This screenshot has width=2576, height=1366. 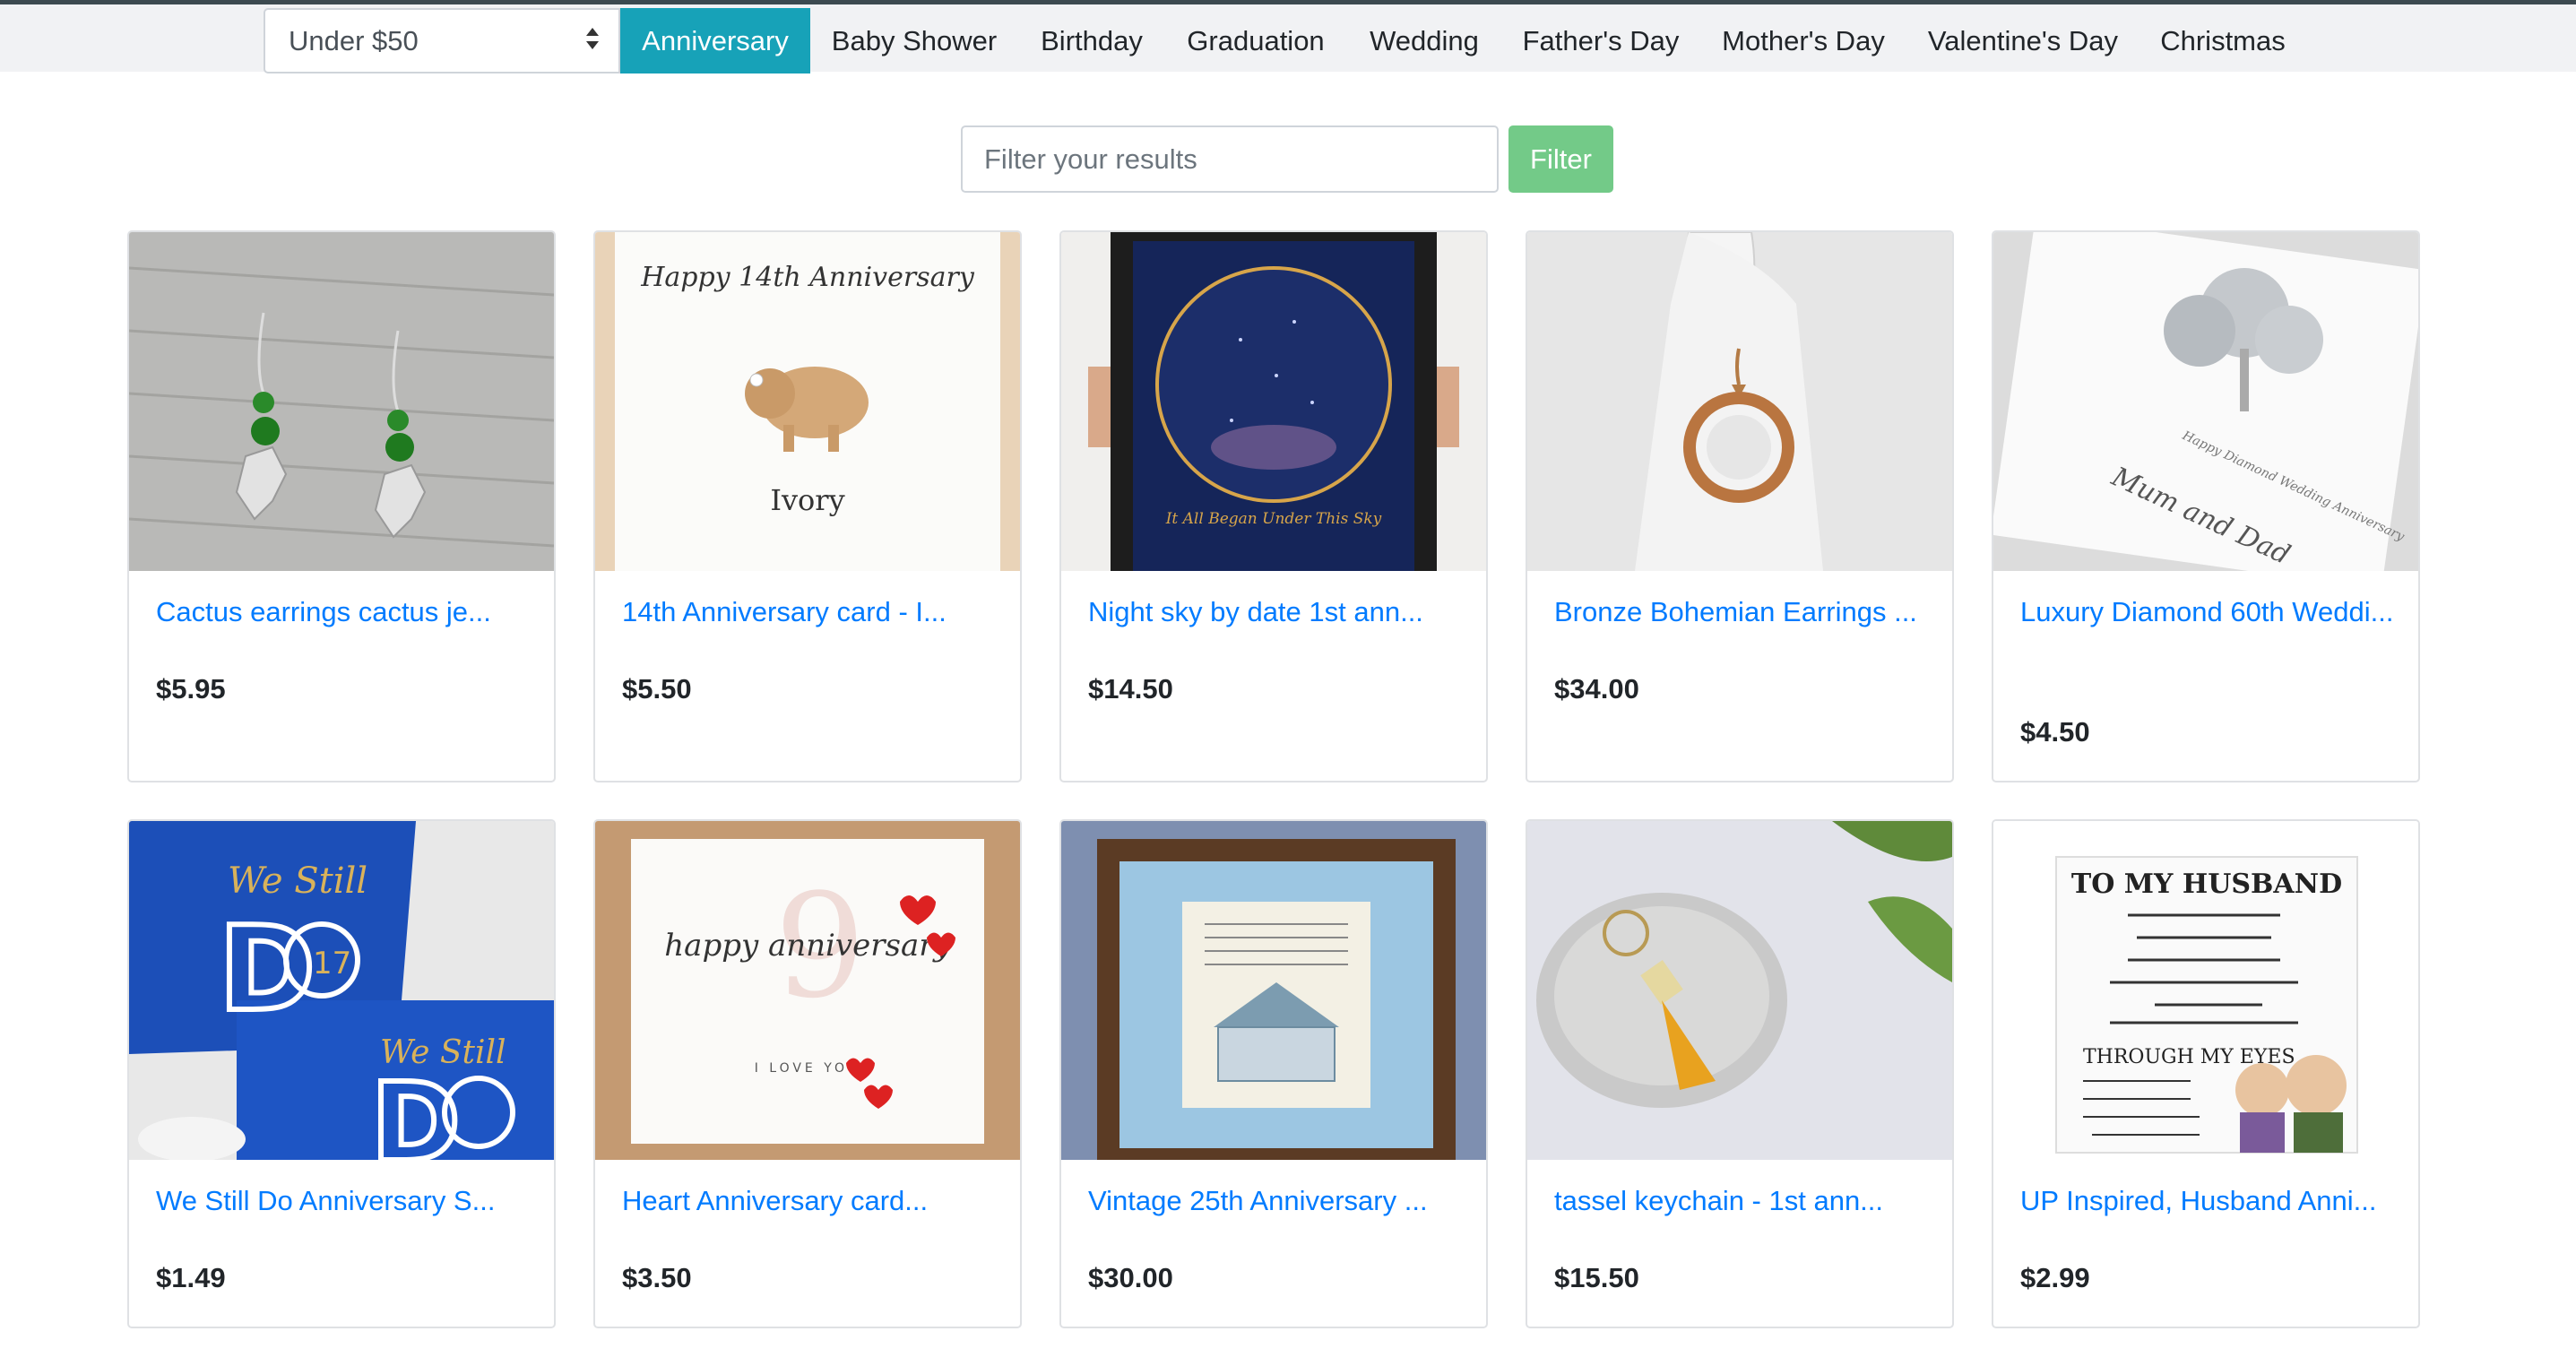 I want to click on filter-button: Filter, so click(x=1560, y=159).